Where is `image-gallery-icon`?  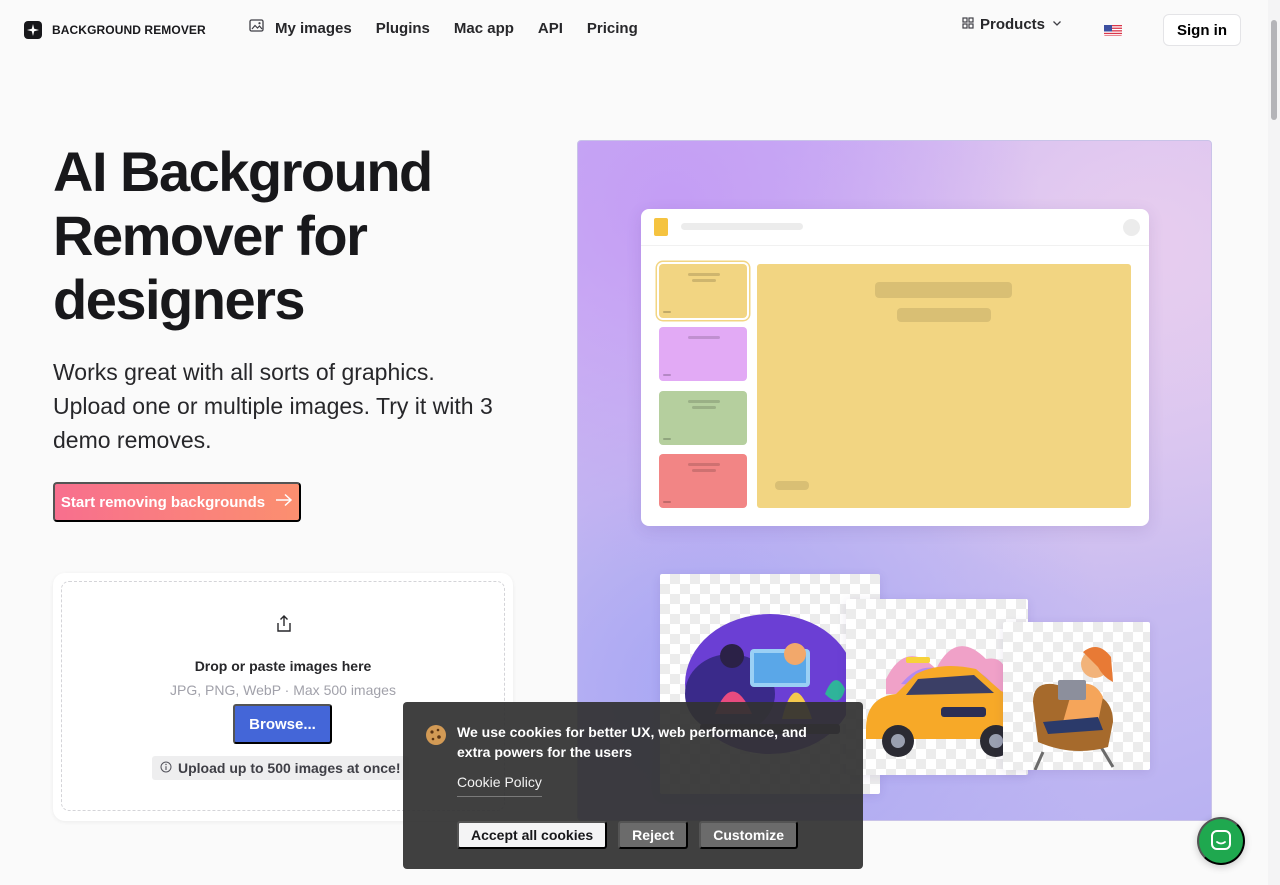
image-gallery-icon is located at coordinates (257, 28).